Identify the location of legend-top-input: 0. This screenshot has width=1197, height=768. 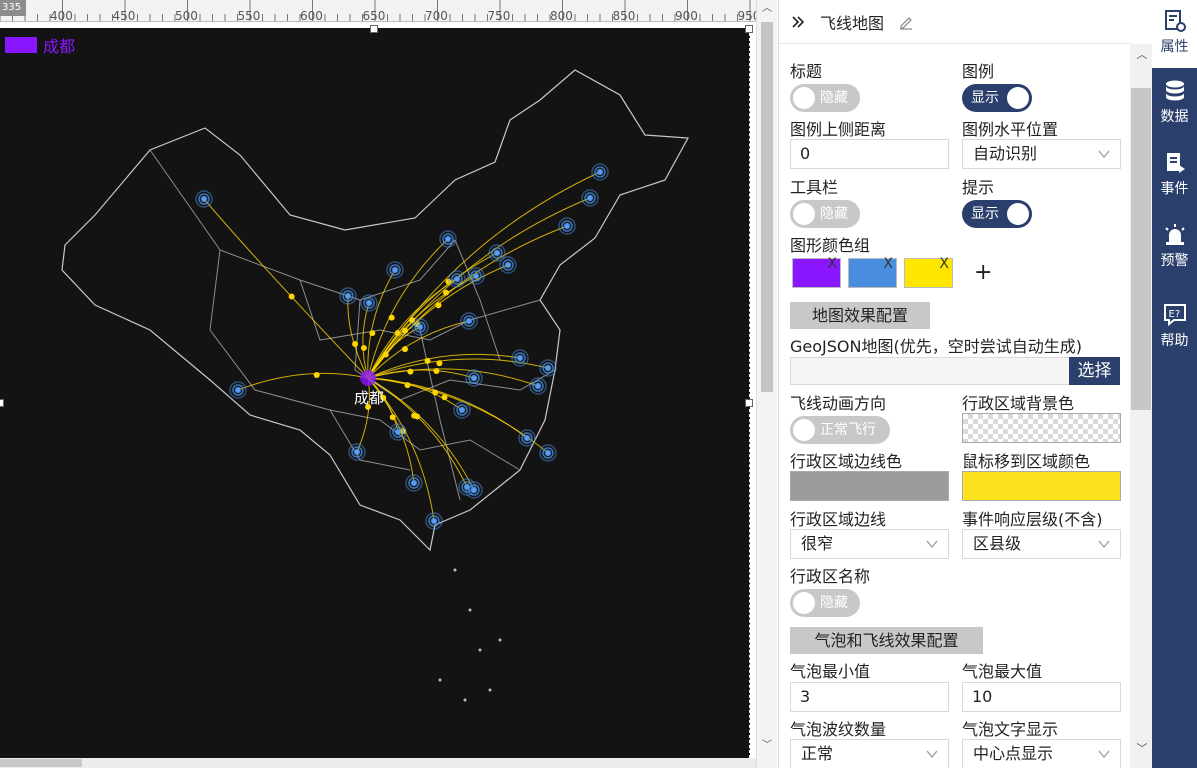
(869, 154).